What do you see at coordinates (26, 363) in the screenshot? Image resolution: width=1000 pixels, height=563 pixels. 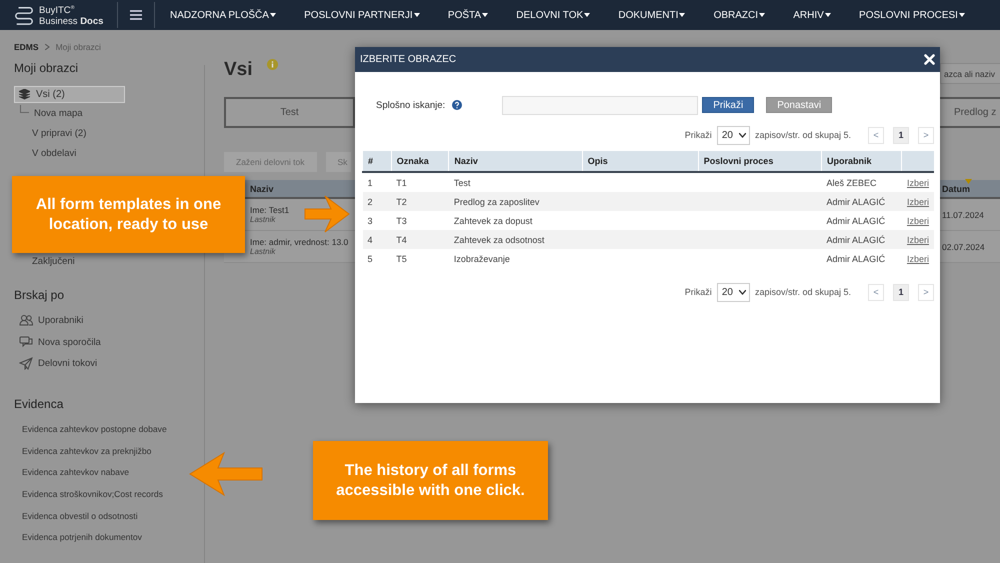 I see `paper-plane-icon` at bounding box center [26, 363].